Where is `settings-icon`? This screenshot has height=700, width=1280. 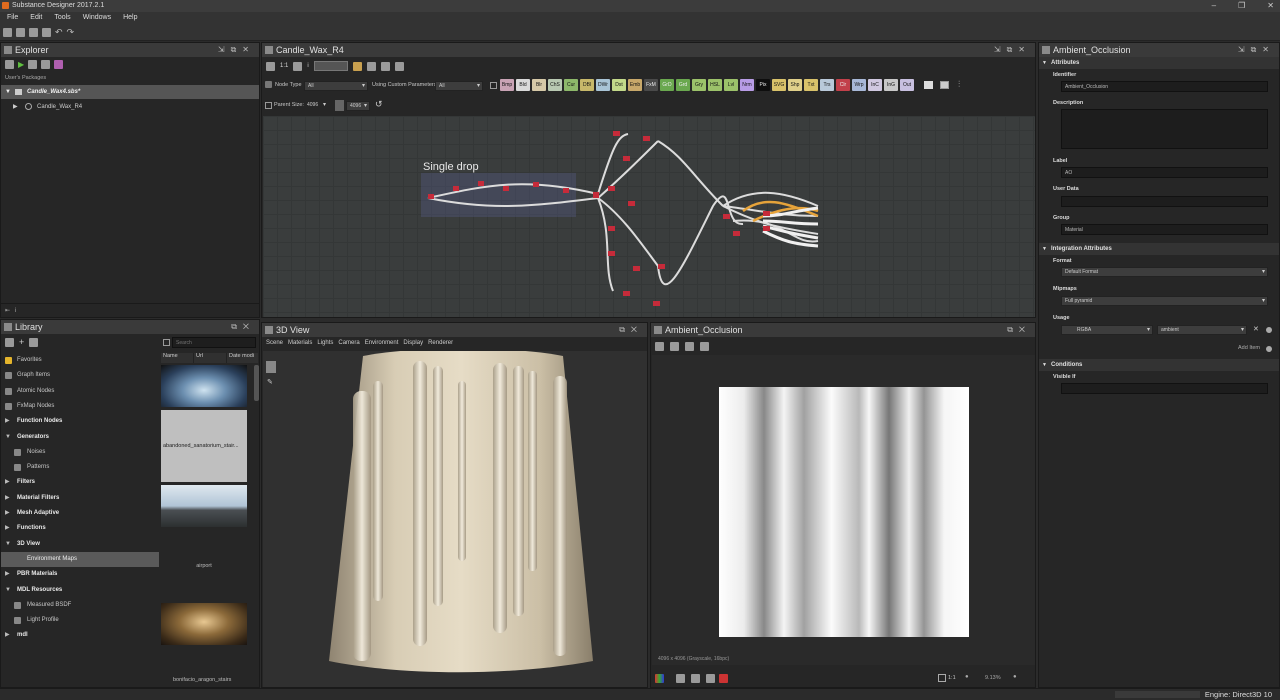 settings-icon is located at coordinates (399, 66).